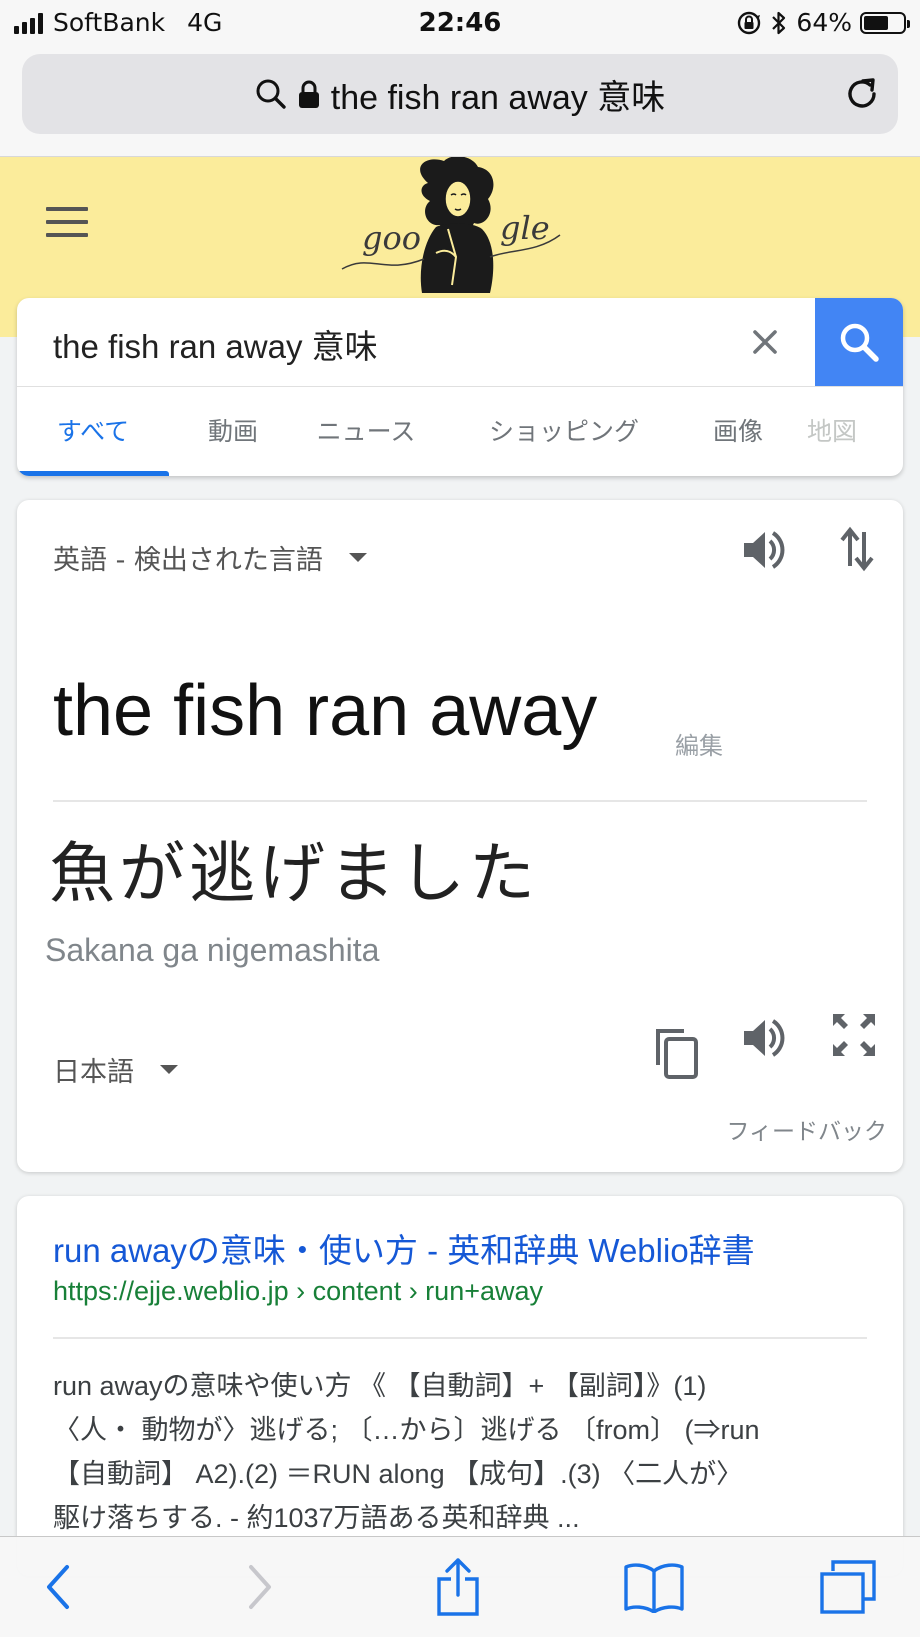  I want to click on address-bar: the fish ran away 意味, so click(460, 94).